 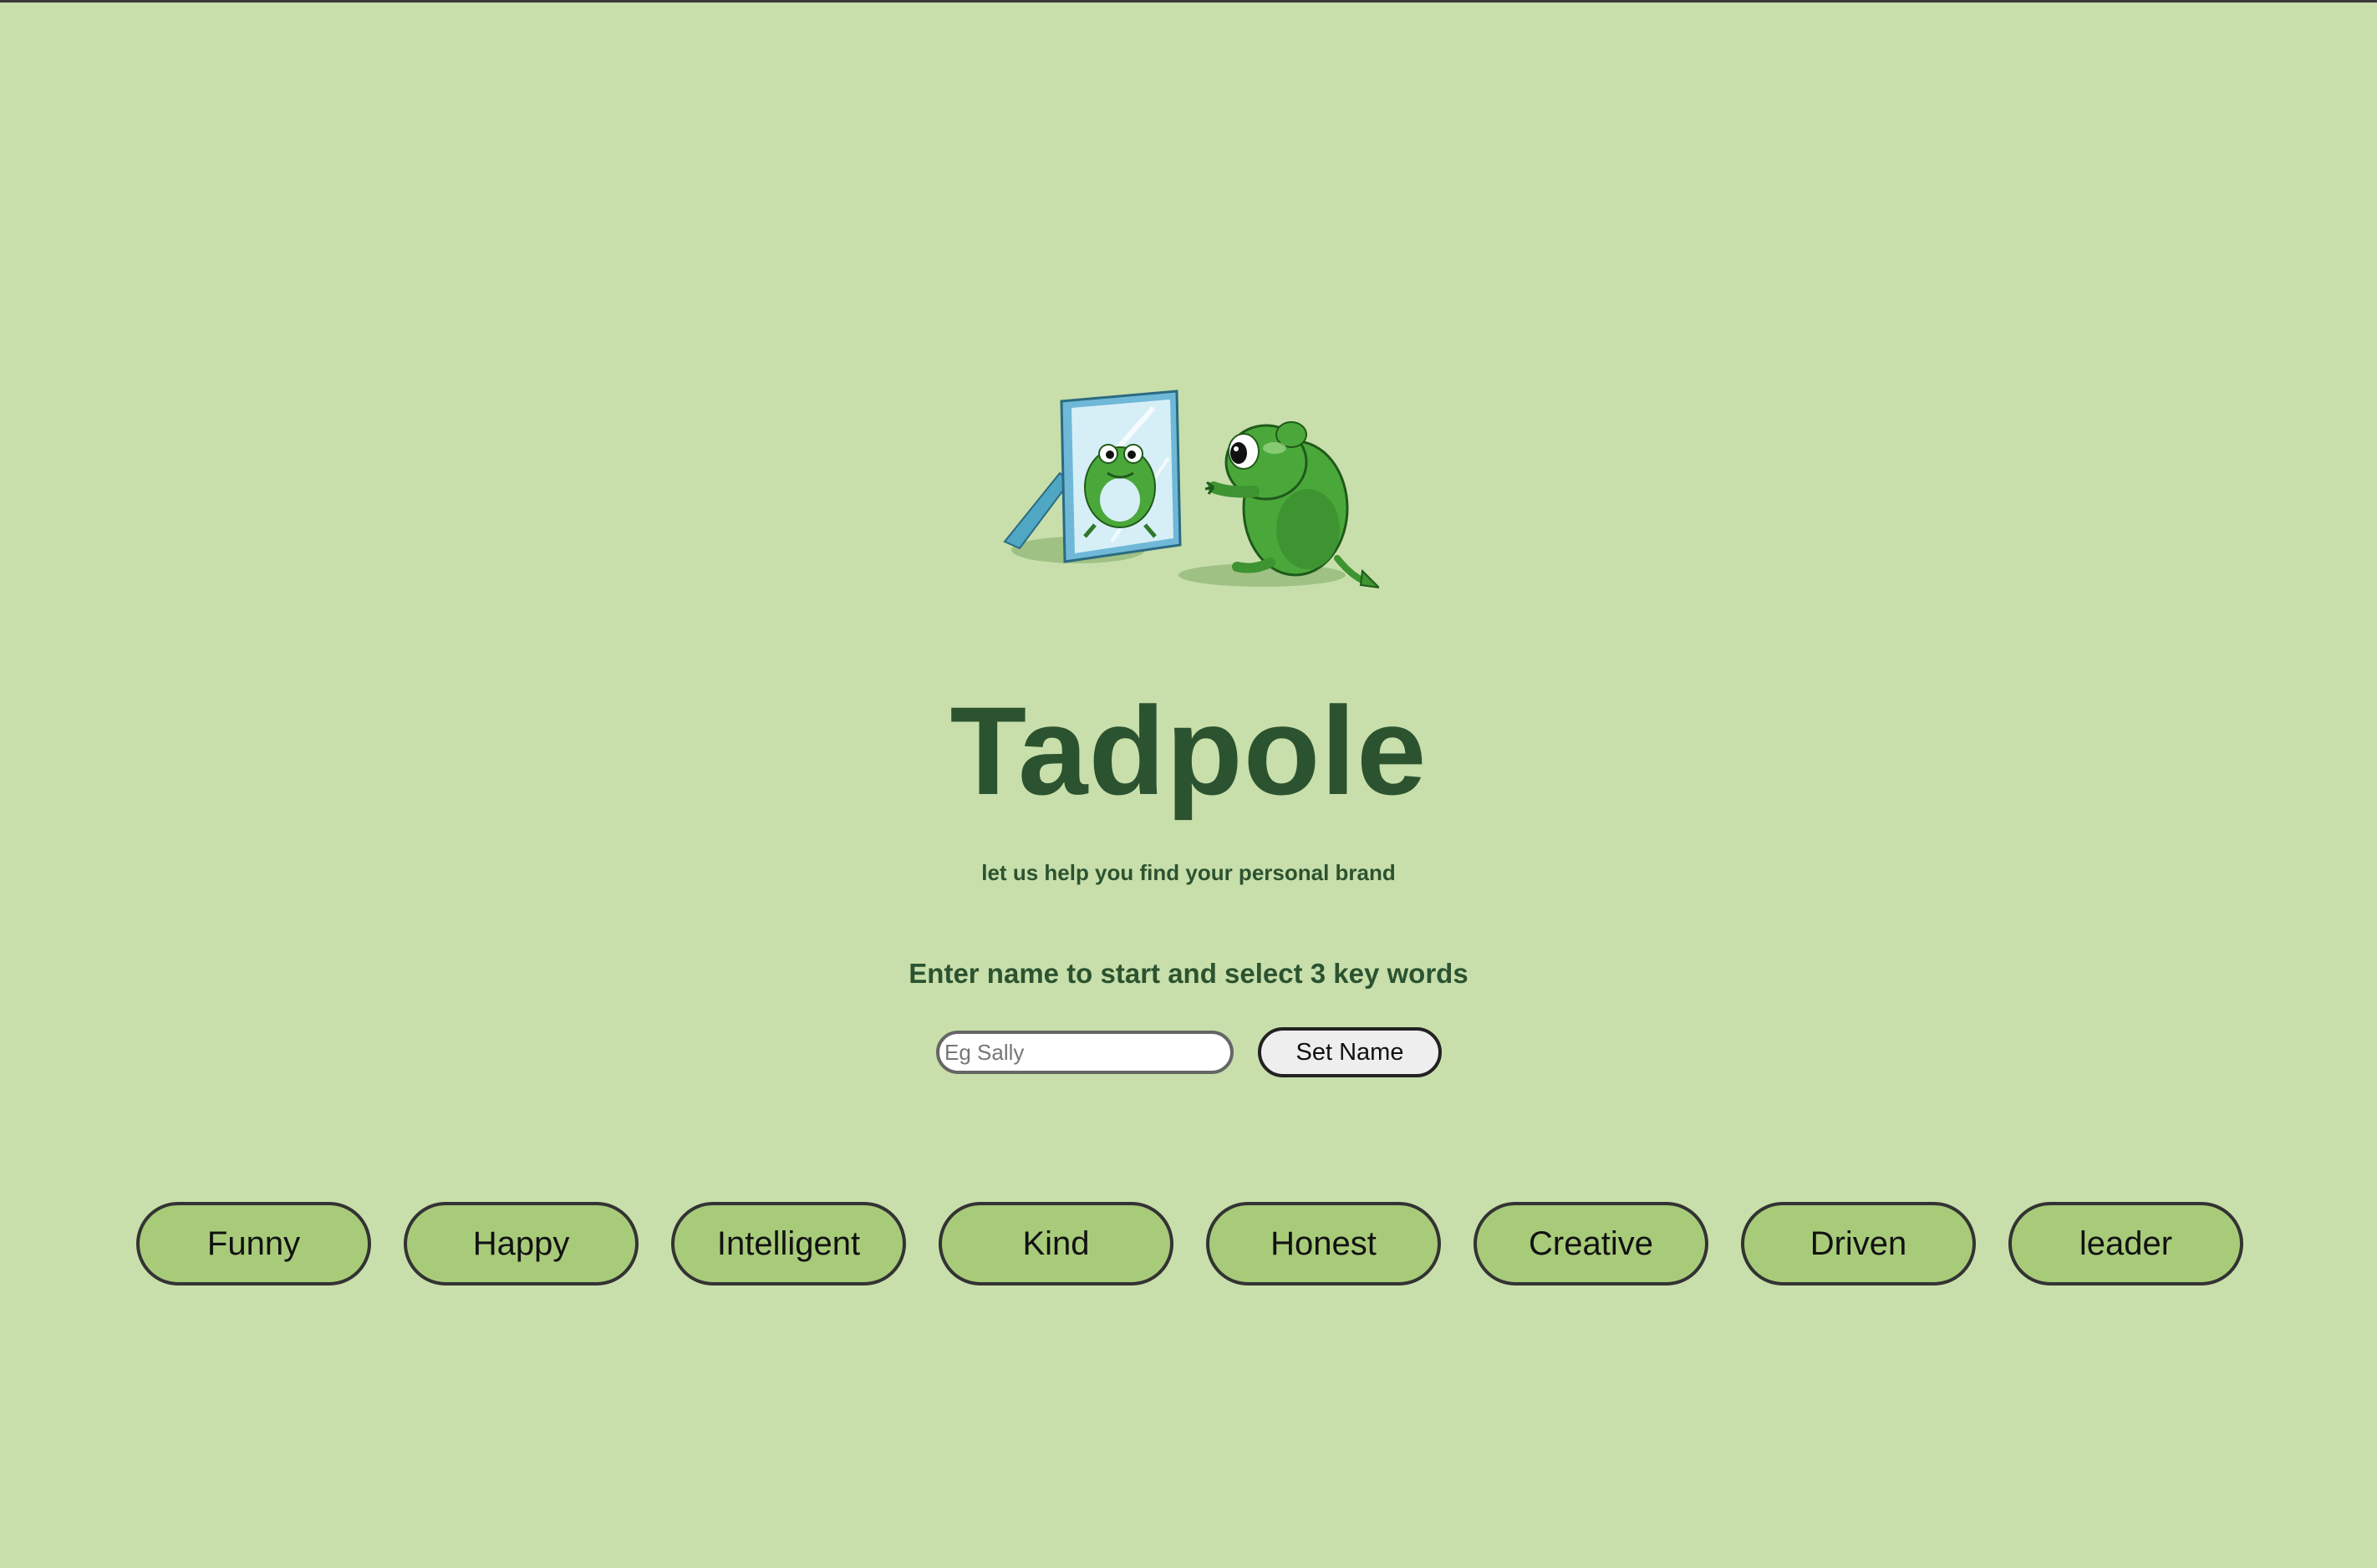 What do you see at coordinates (522, 1243) in the screenshot?
I see `keyword-button-happy: Happy` at bounding box center [522, 1243].